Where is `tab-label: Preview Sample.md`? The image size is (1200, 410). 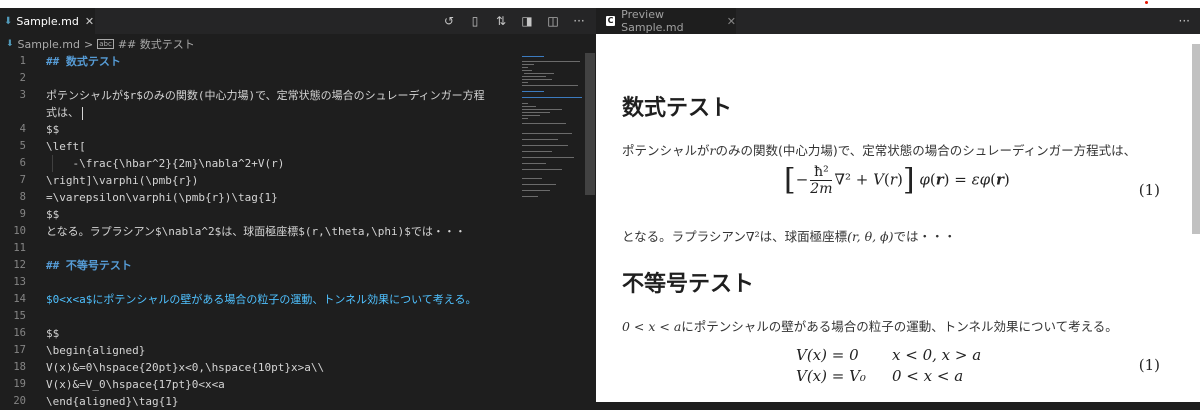
tab-label: Preview Sample.md is located at coordinates (652, 21).